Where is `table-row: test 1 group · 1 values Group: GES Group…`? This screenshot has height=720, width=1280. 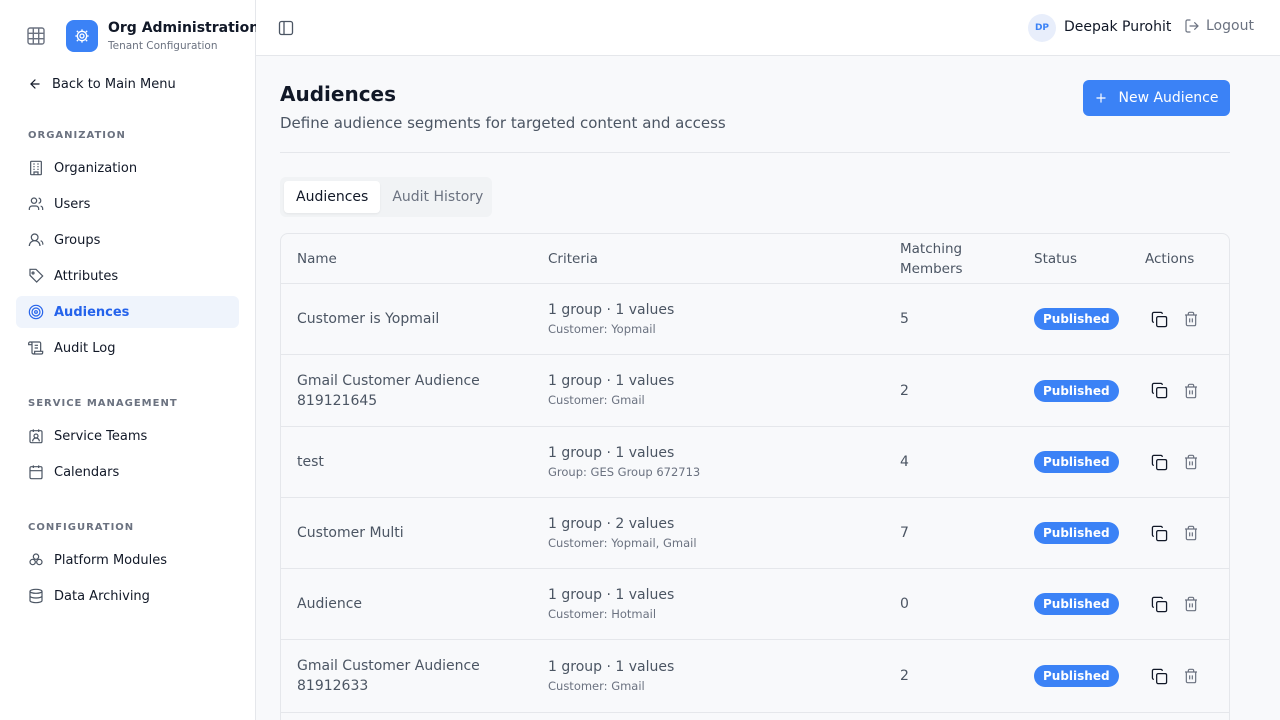 table-row: test 1 group · 1 values Group: GES Group… is located at coordinates (755, 462).